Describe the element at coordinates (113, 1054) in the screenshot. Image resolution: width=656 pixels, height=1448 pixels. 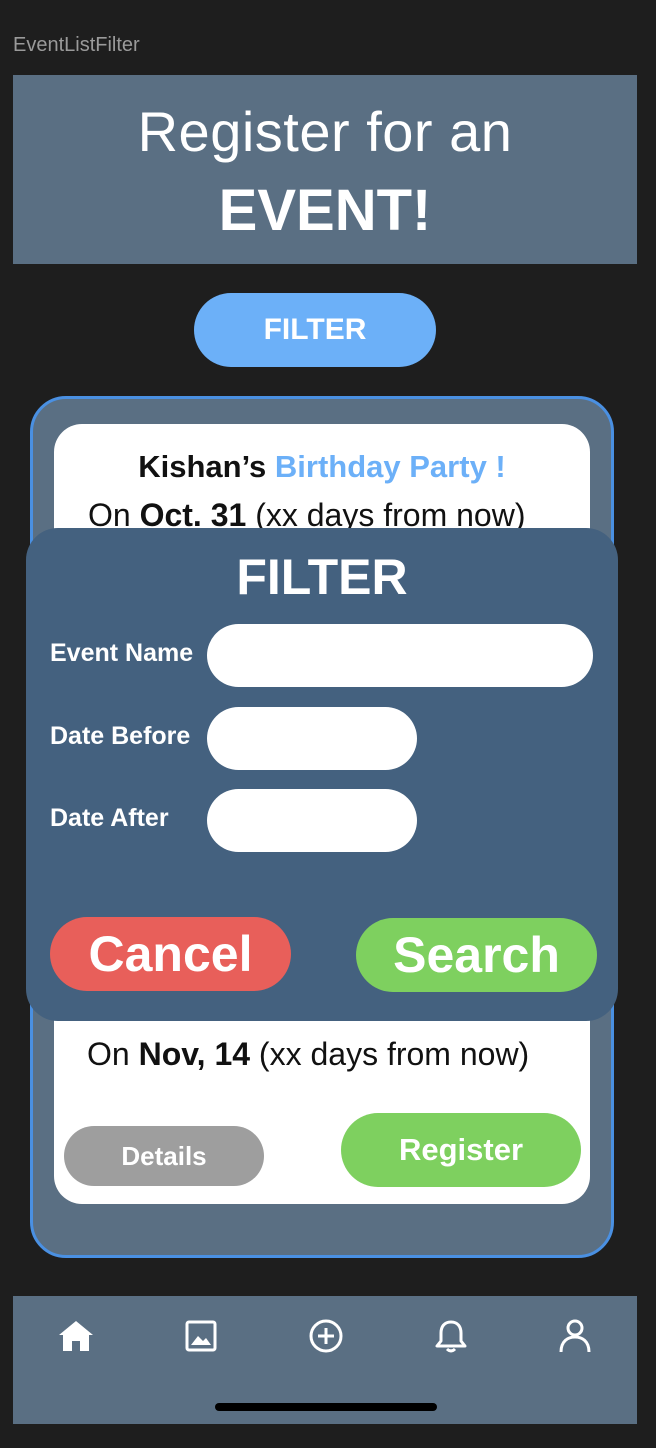
I see `event-date-2-prefix: On` at that location.